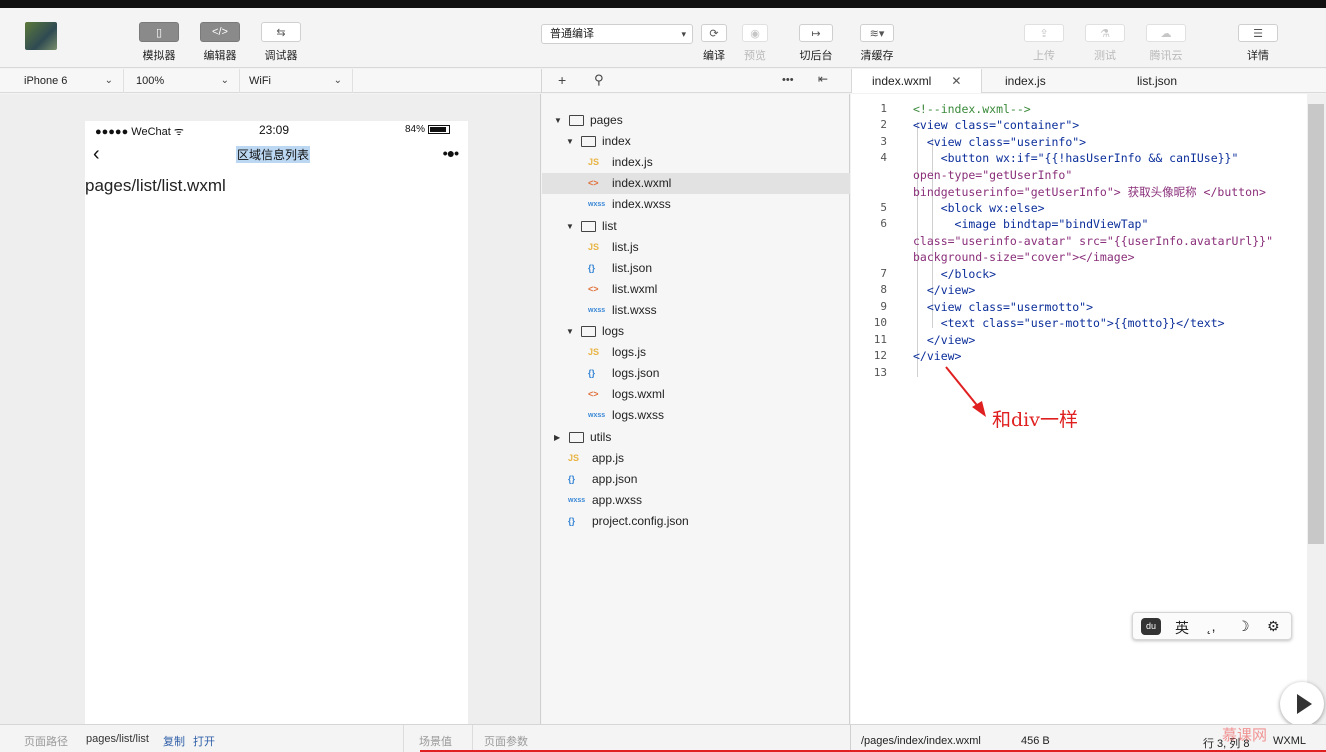  What do you see at coordinates (636, 373) in the screenshot?
I see `tree-item-label: logs.json` at bounding box center [636, 373].